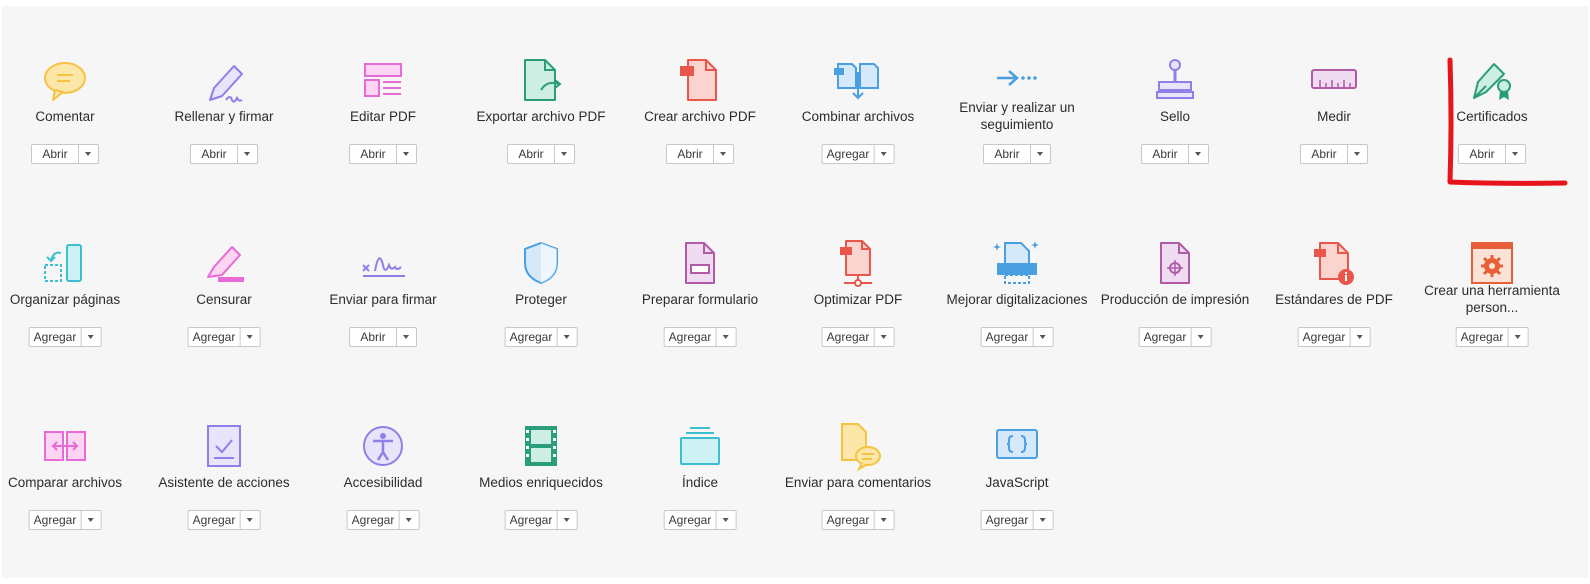  I want to click on tool-accesibilidad: Accesibilidad Agregar, so click(383, 492).